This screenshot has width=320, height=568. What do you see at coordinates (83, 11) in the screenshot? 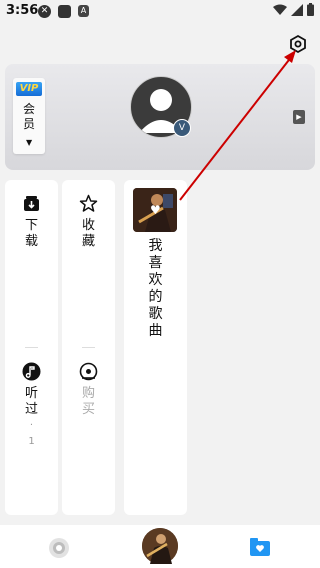
I see `a-notification-icon: A` at bounding box center [83, 11].